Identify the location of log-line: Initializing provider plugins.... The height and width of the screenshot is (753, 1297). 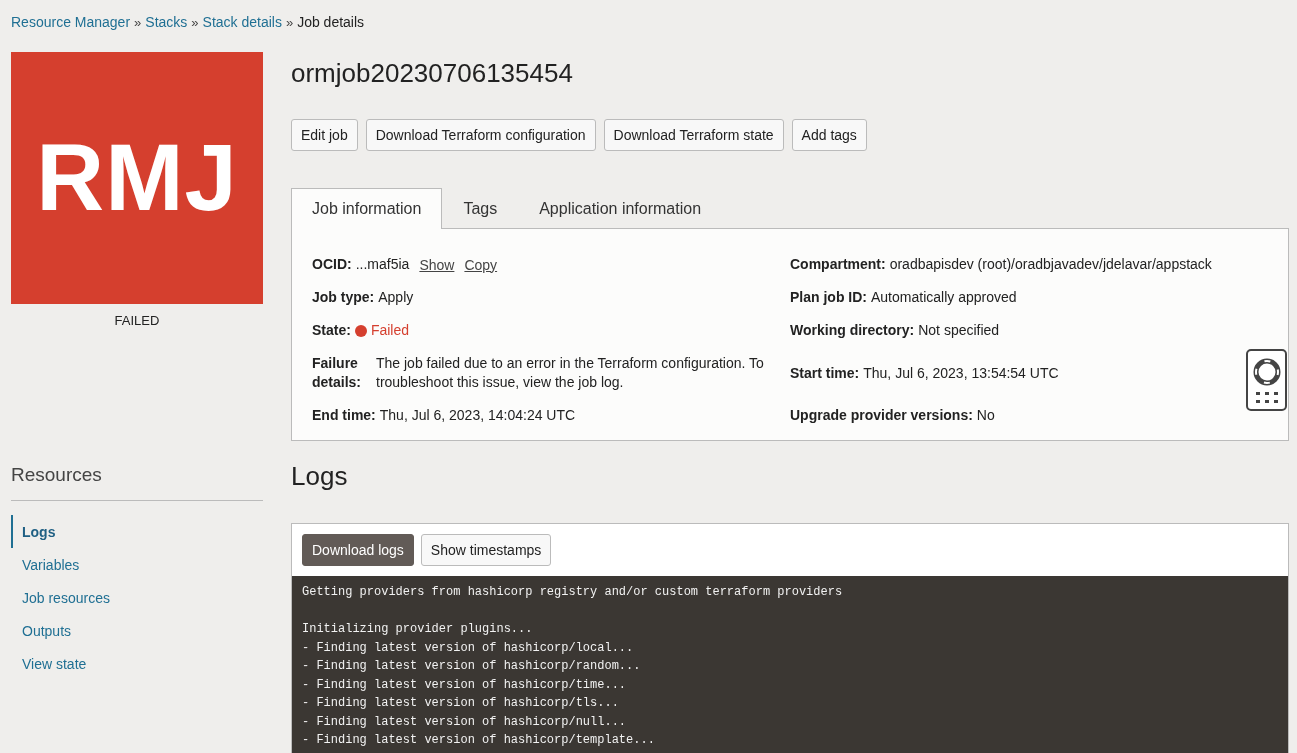
(418, 629).